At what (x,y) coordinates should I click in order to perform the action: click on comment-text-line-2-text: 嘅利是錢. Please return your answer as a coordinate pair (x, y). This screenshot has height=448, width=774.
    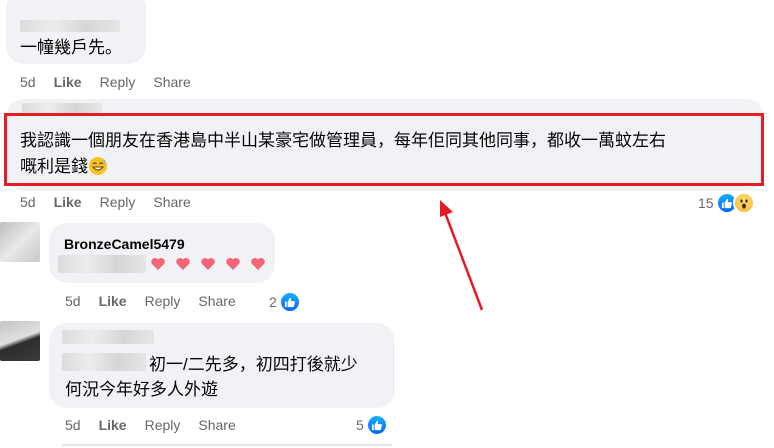
    Looking at the image, I should click on (54, 166).